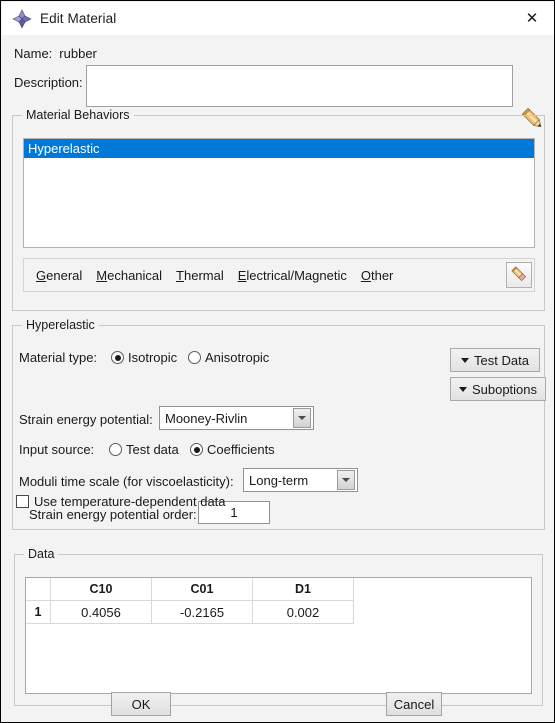 The width and height of the screenshot is (555, 723). I want to click on test-data-label: Test Data, so click(501, 360).